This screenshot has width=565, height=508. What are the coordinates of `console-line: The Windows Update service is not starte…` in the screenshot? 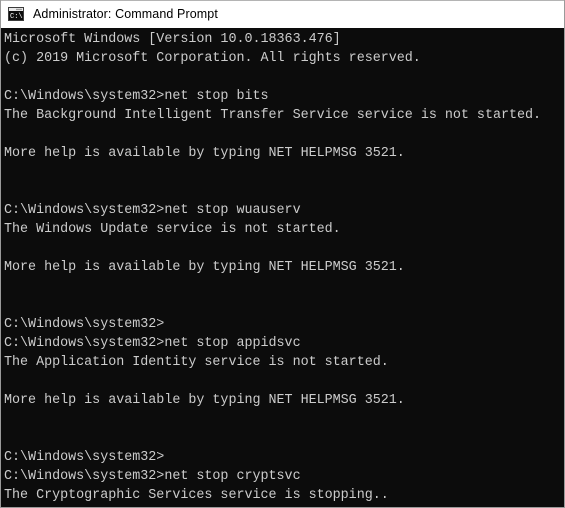 It's located at (172, 229).